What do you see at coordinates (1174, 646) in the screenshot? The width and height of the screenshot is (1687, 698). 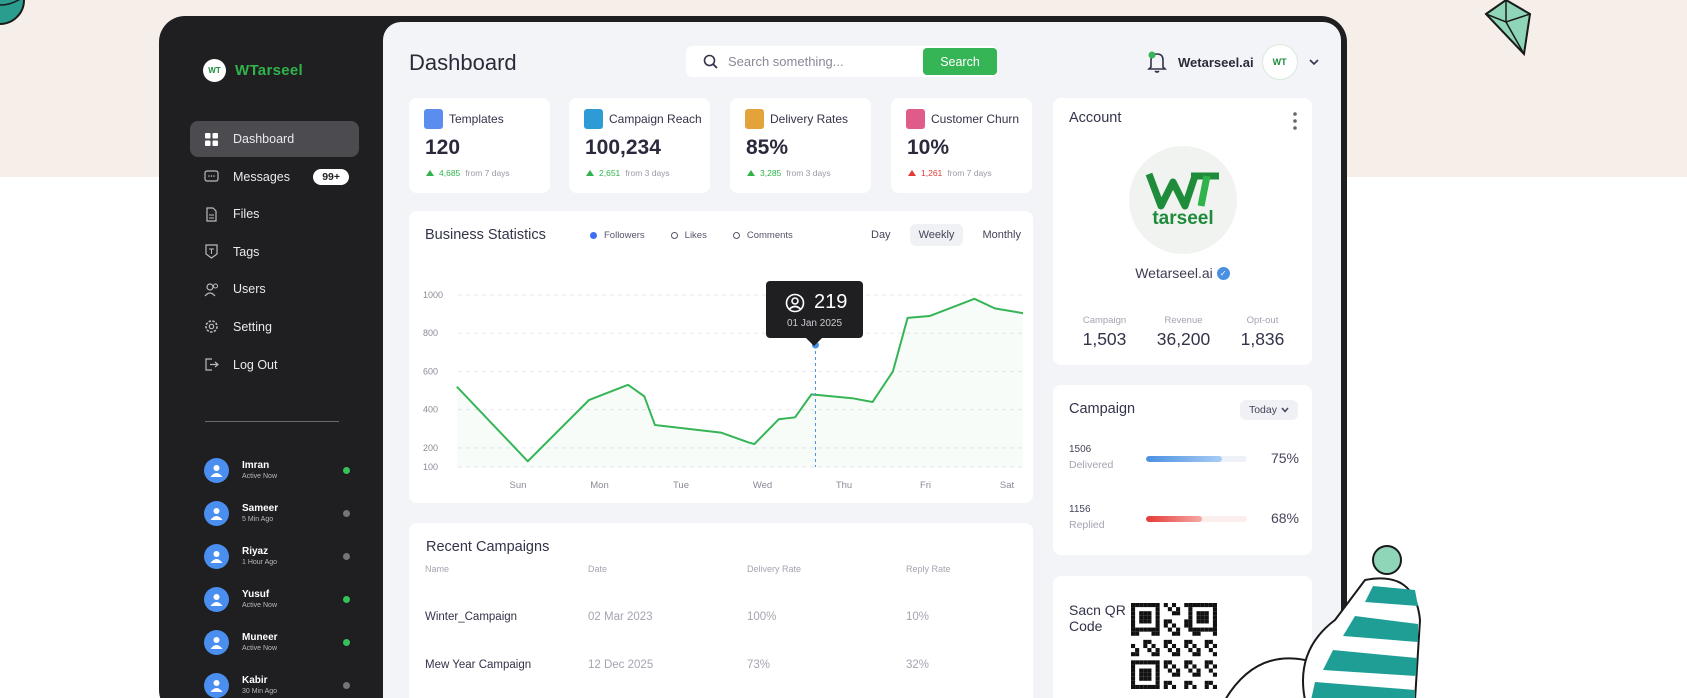 I see `qr-code-icon` at bounding box center [1174, 646].